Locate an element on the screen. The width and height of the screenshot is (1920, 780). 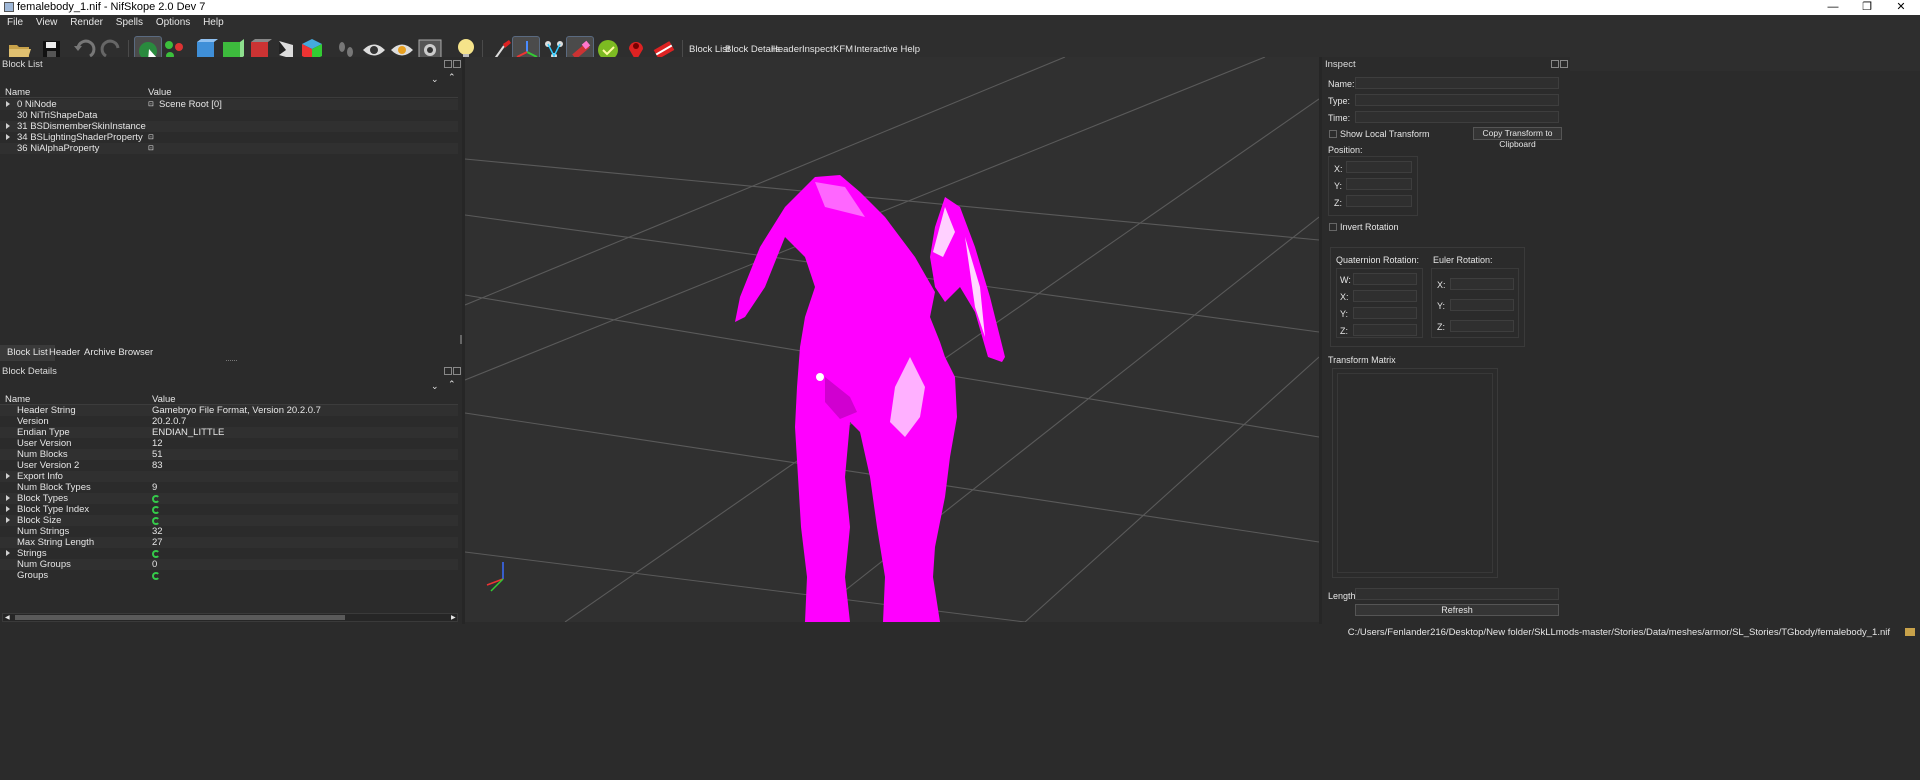
close-button: ✕ is located at coordinates (1901, 7).